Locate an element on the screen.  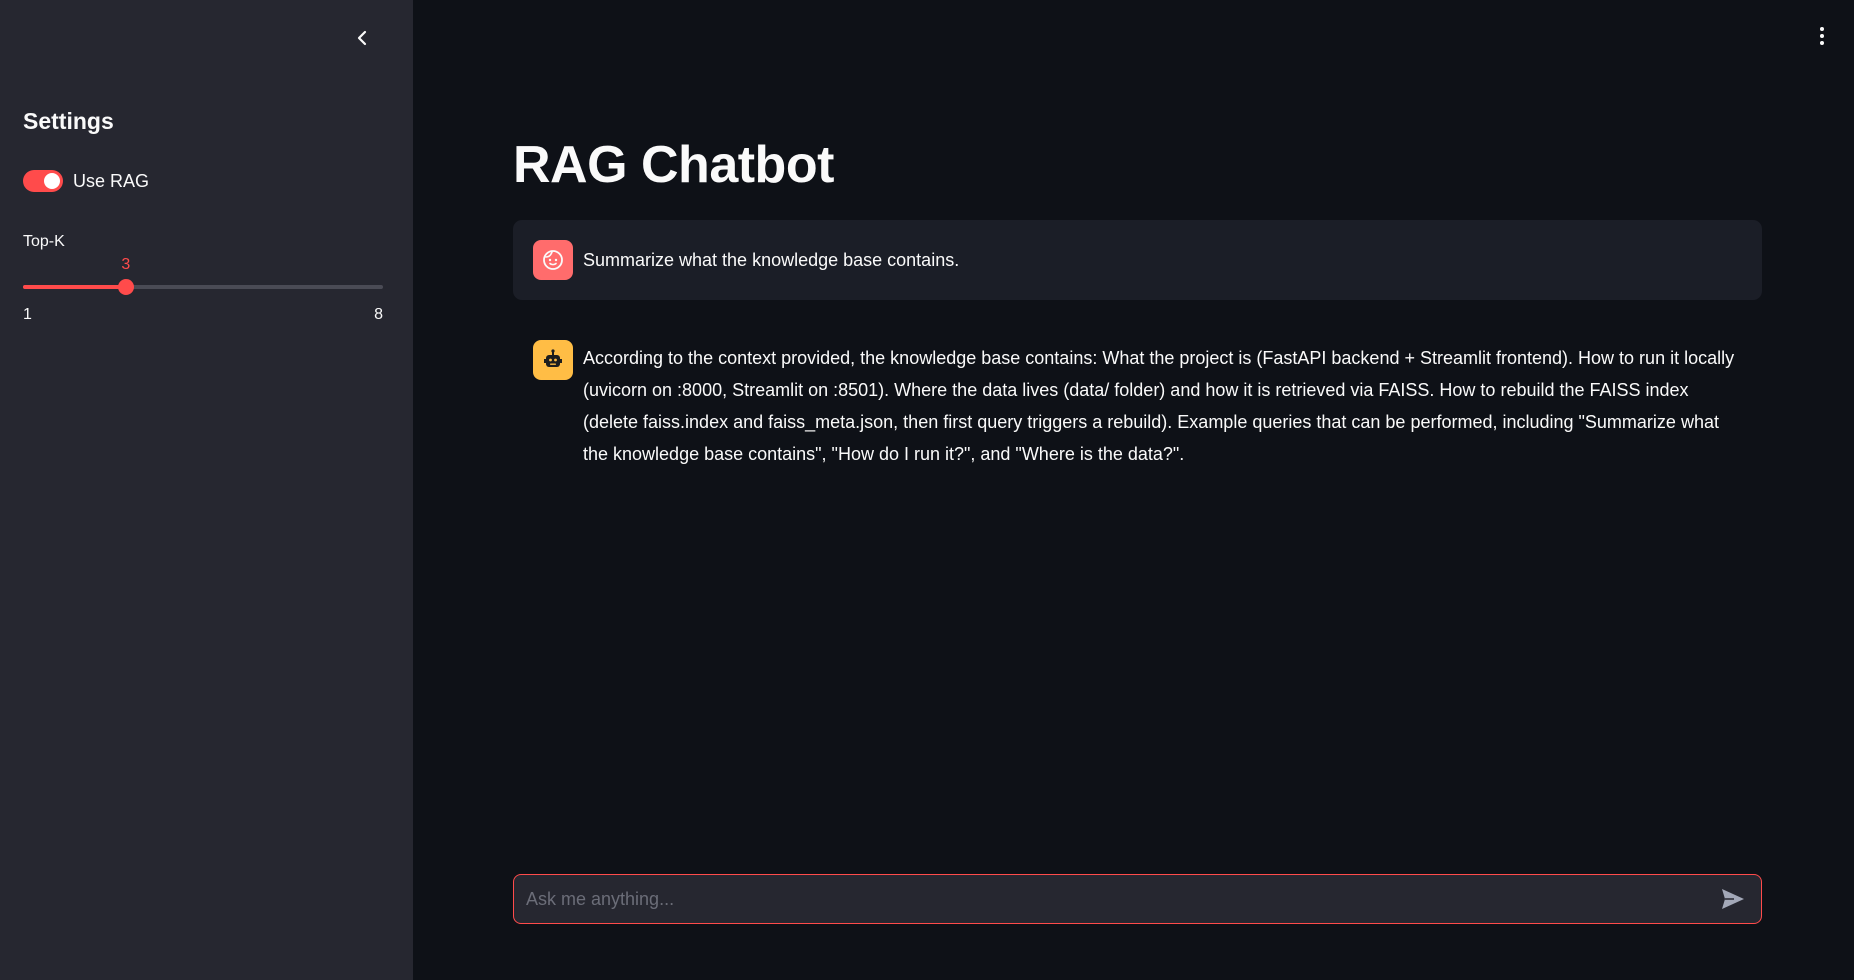
use-rag-toggle-row: Use RAG is located at coordinates (86, 181).